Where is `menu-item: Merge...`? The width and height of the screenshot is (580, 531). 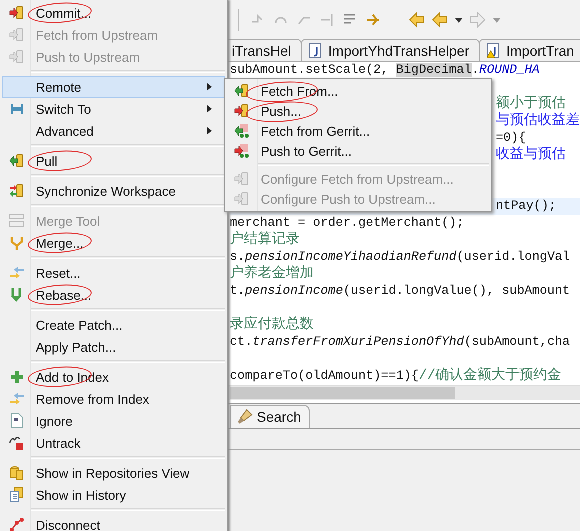
menu-item: Merge... is located at coordinates (113, 243).